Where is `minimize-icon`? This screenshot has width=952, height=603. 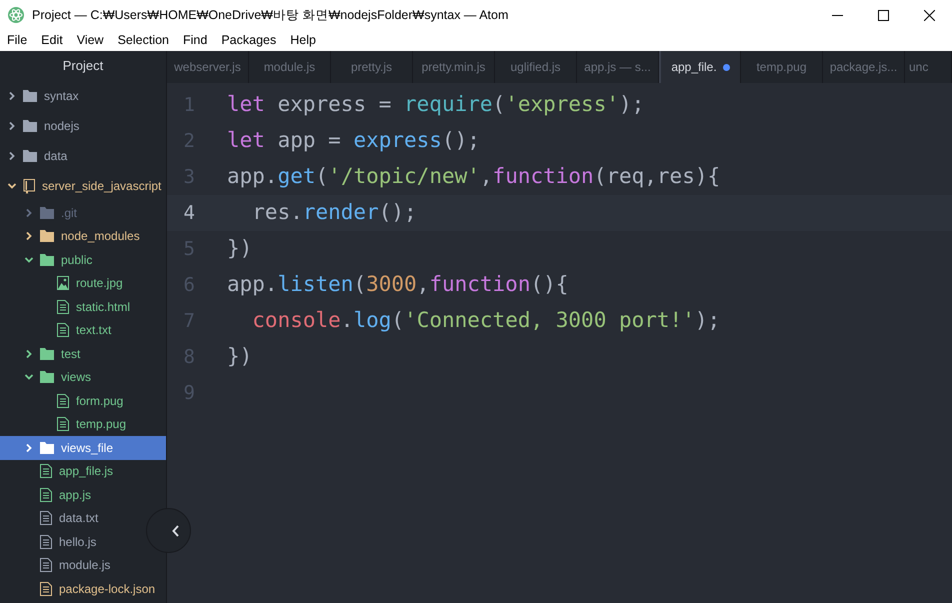 minimize-icon is located at coordinates (837, 15).